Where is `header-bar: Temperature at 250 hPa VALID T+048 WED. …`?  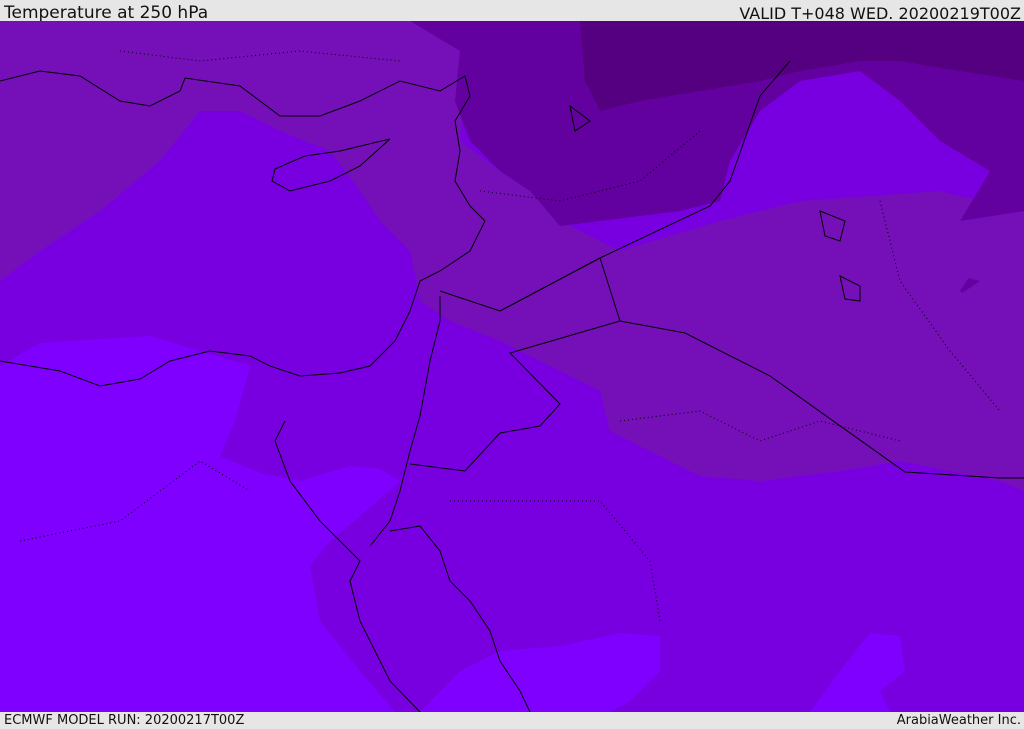
header-bar: Temperature at 250 hPa VALID T+048 WED. … is located at coordinates (512, 11).